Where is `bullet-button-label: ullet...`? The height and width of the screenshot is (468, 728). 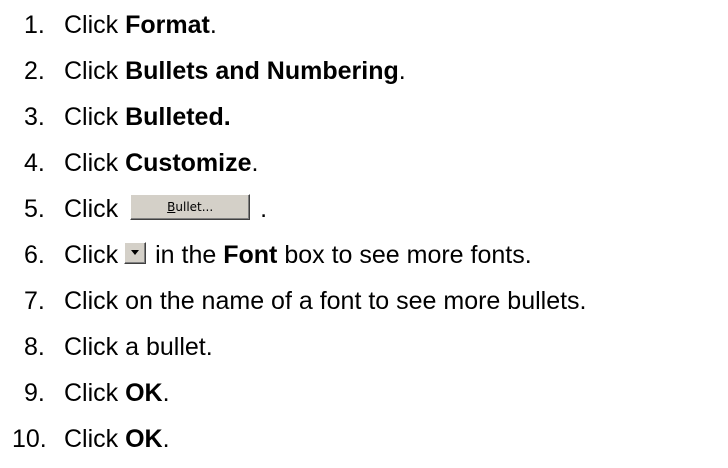
bullet-button-label: ullet... is located at coordinates (194, 207).